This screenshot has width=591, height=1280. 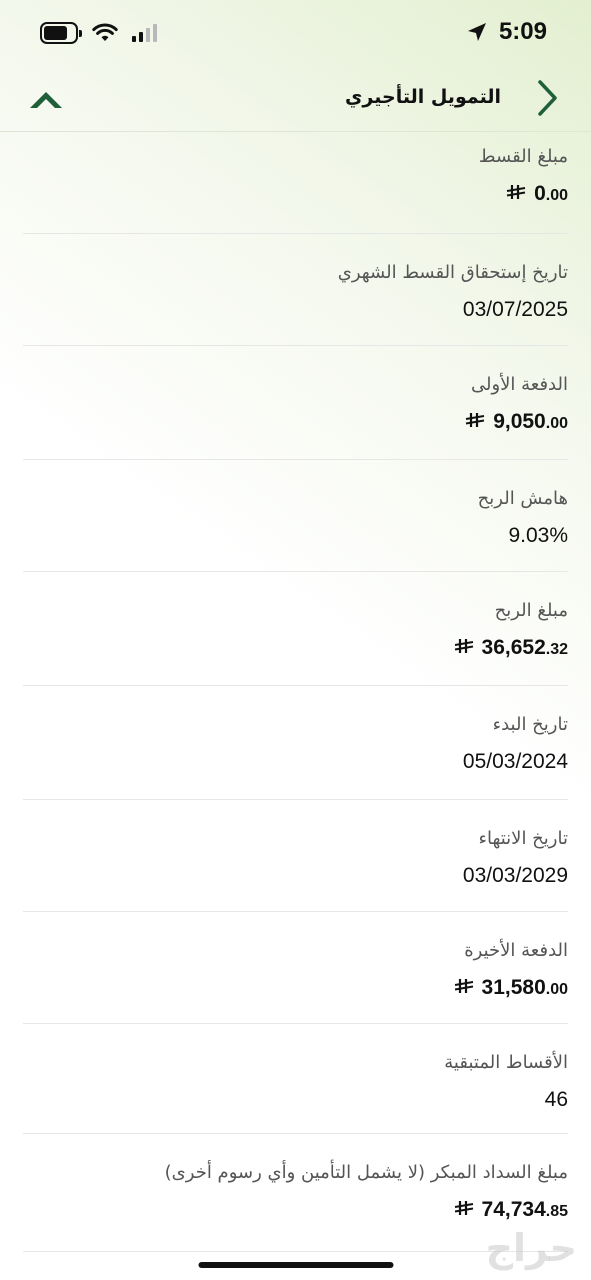 What do you see at coordinates (295, 35) in the screenshot?
I see `status-bar: 5:09` at bounding box center [295, 35].